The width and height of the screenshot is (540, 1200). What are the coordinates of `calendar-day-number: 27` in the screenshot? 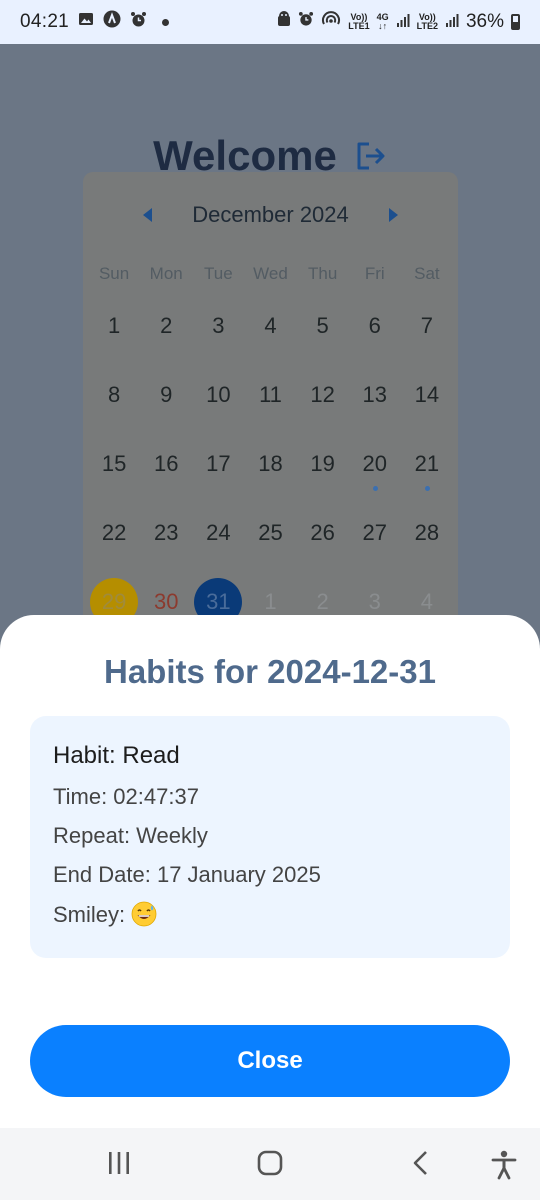 It's located at (375, 532).